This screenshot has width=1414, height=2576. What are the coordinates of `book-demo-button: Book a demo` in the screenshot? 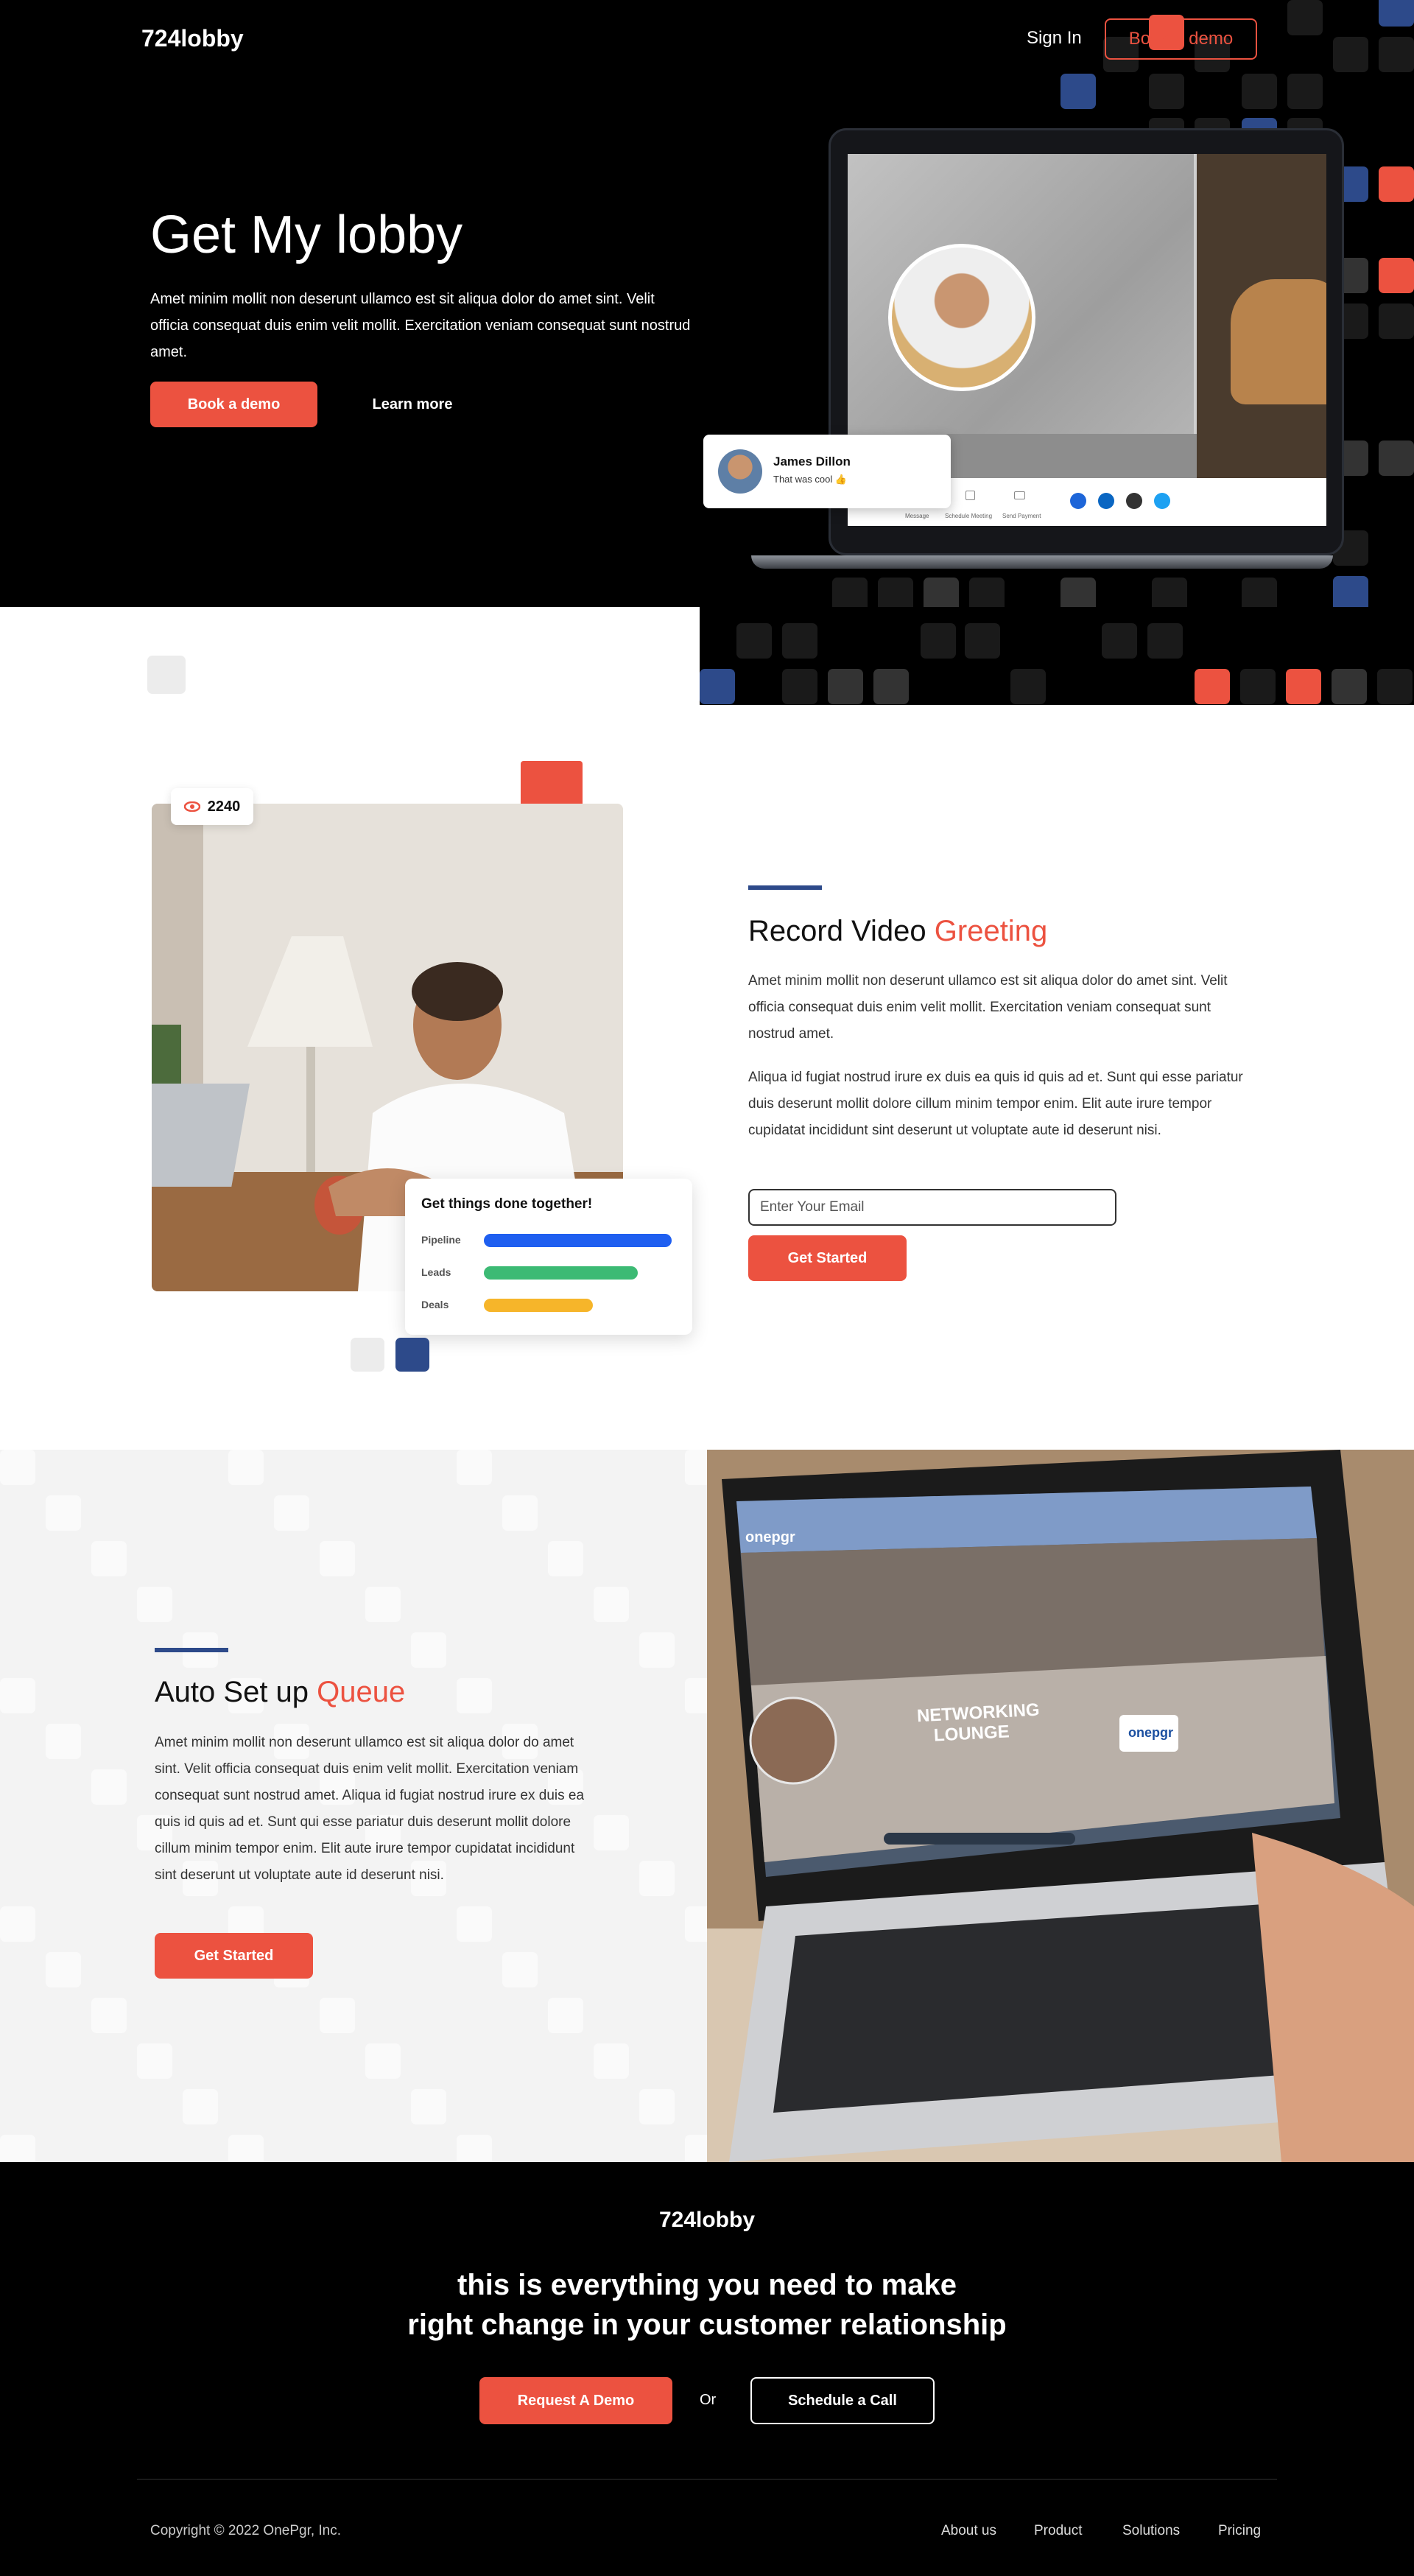 It's located at (233, 404).